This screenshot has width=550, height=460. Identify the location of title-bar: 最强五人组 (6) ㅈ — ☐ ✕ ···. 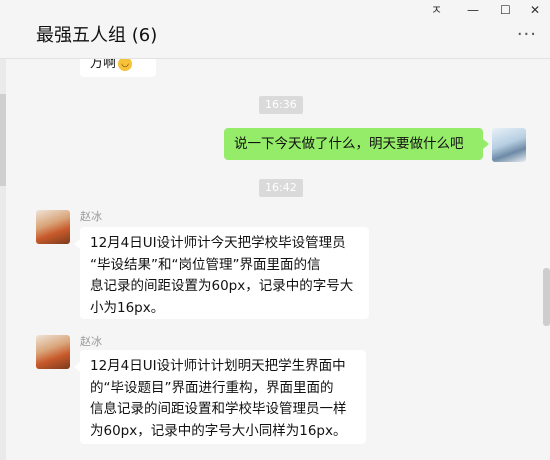
(275, 29).